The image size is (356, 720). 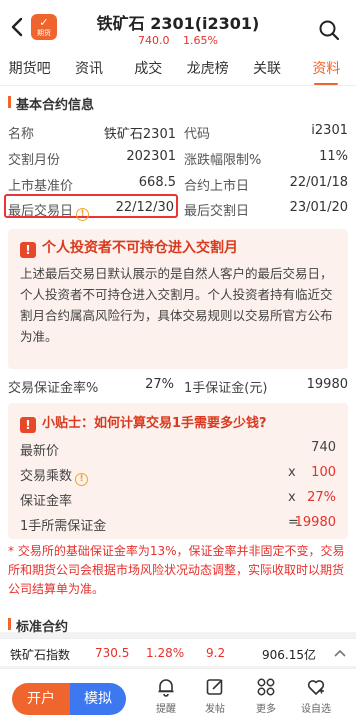 What do you see at coordinates (178, 23) in the screenshot?
I see `page-title: 铁矿石 2301(i2301)` at bounding box center [178, 23].